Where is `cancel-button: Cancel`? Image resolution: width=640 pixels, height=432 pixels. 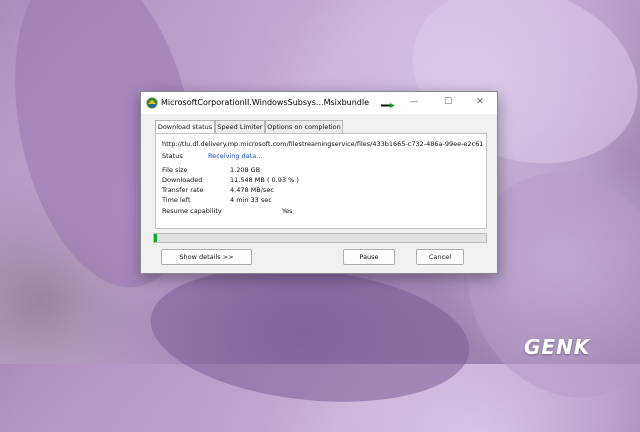
cancel-button: Cancel is located at coordinates (440, 257).